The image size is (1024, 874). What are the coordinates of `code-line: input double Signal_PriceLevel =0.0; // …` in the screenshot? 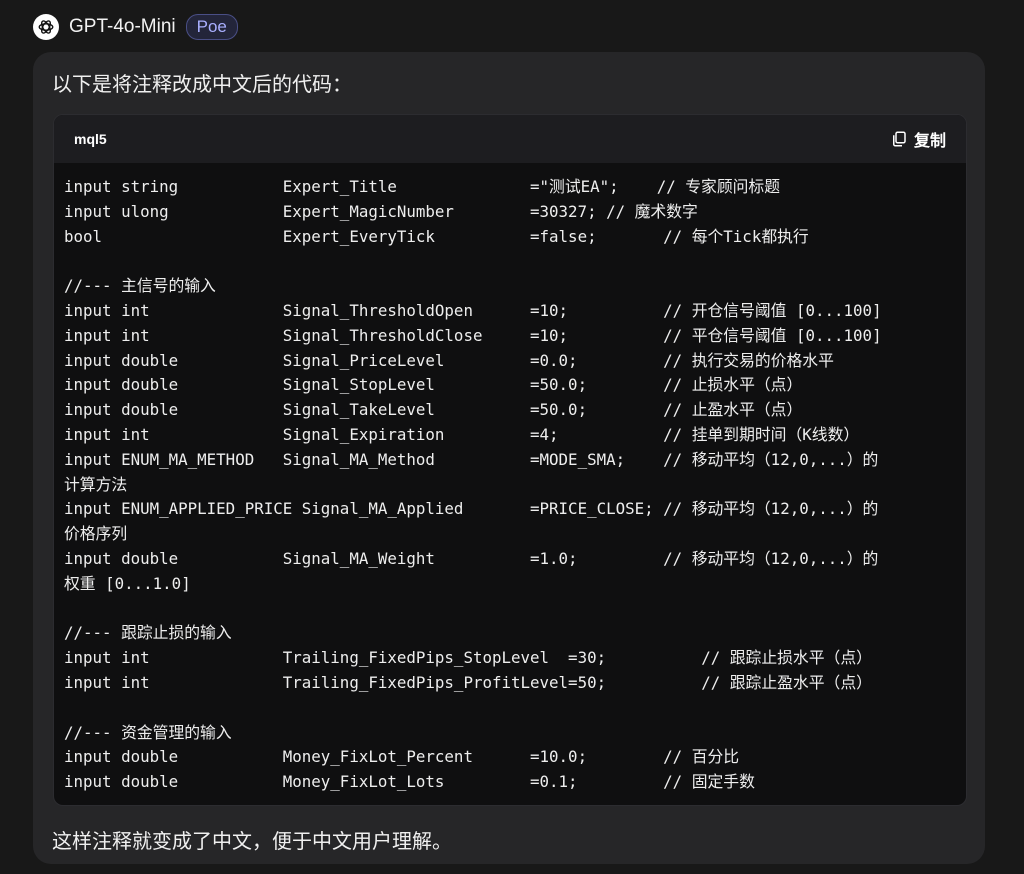 It's located at (449, 360).